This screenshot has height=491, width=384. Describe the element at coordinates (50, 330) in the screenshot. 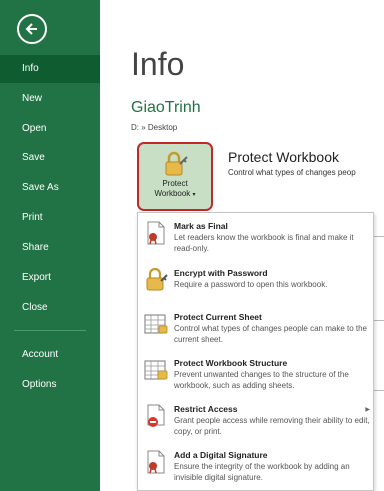

I see `sidebar-divider` at that location.